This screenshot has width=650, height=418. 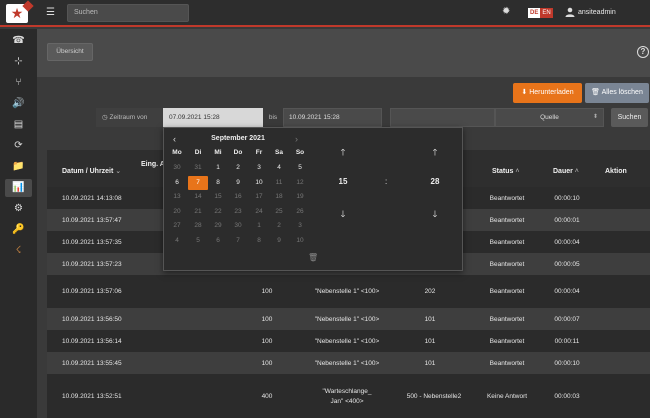 I want to click on date-from-input: 07.09.2021 15:28, so click(x=213, y=117).